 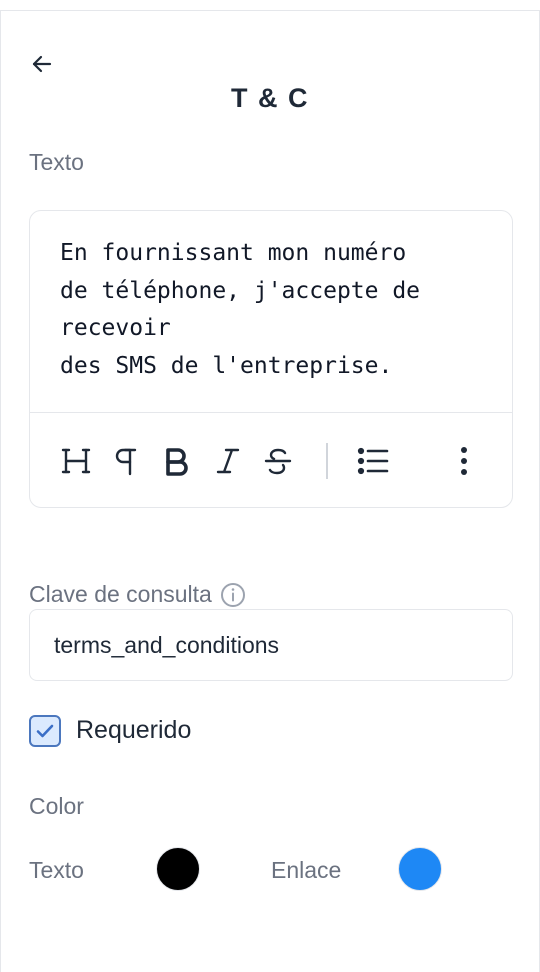 I want to click on strikethrough-icon, so click(x=278, y=461).